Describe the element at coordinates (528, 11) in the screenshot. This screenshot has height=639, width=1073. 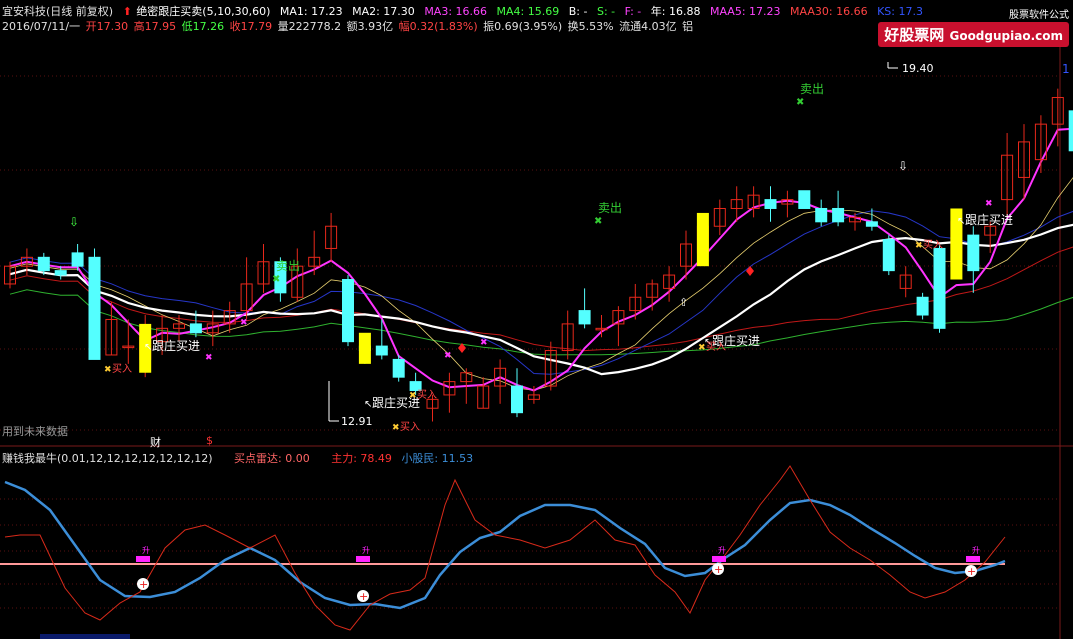
I see `ma4-value: MA4: 15.69` at that location.